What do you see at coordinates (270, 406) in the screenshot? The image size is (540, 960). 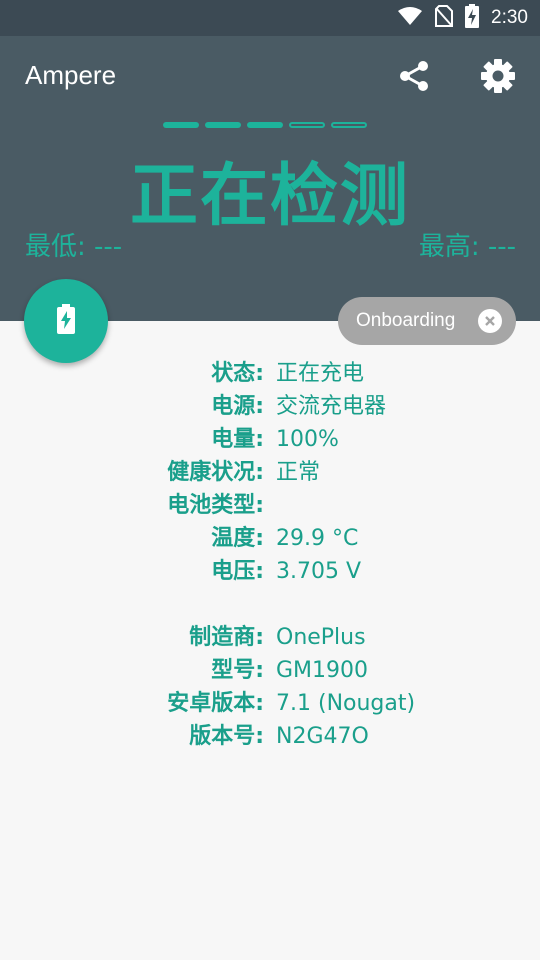 I see `info-row-power-source: 电源: 交流充电器` at bounding box center [270, 406].